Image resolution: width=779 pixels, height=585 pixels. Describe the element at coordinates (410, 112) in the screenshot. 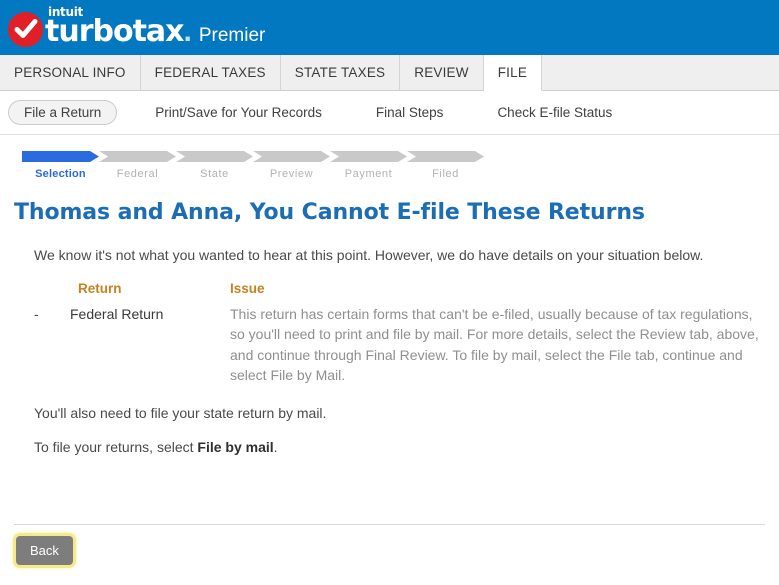

I see `subnav-item-final-steps: Final Steps` at that location.